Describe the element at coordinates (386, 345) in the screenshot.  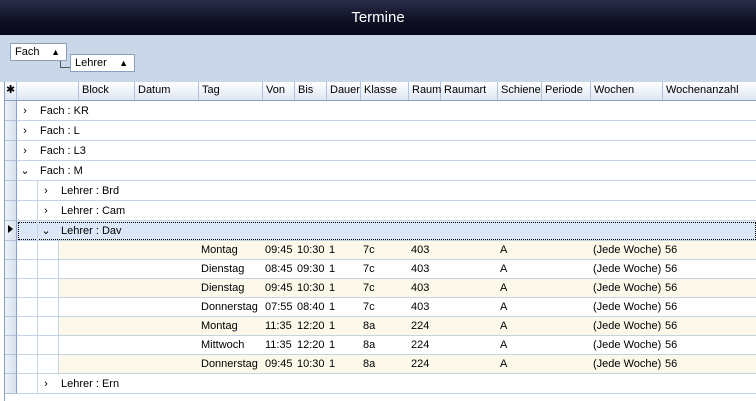
I see `table-row: Mittwoch 11:35 12:20 1 8a 224 A (Jede Woche) 56` at that location.